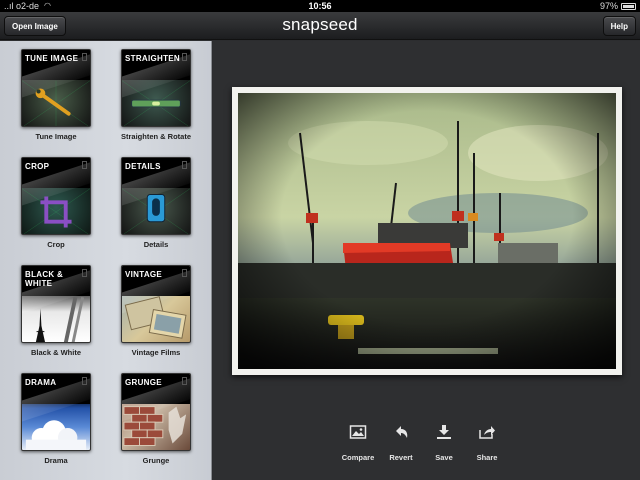 This screenshot has height=480, width=640. What do you see at coordinates (402, 432) in the screenshot?
I see `undo-arrow-icon` at bounding box center [402, 432].